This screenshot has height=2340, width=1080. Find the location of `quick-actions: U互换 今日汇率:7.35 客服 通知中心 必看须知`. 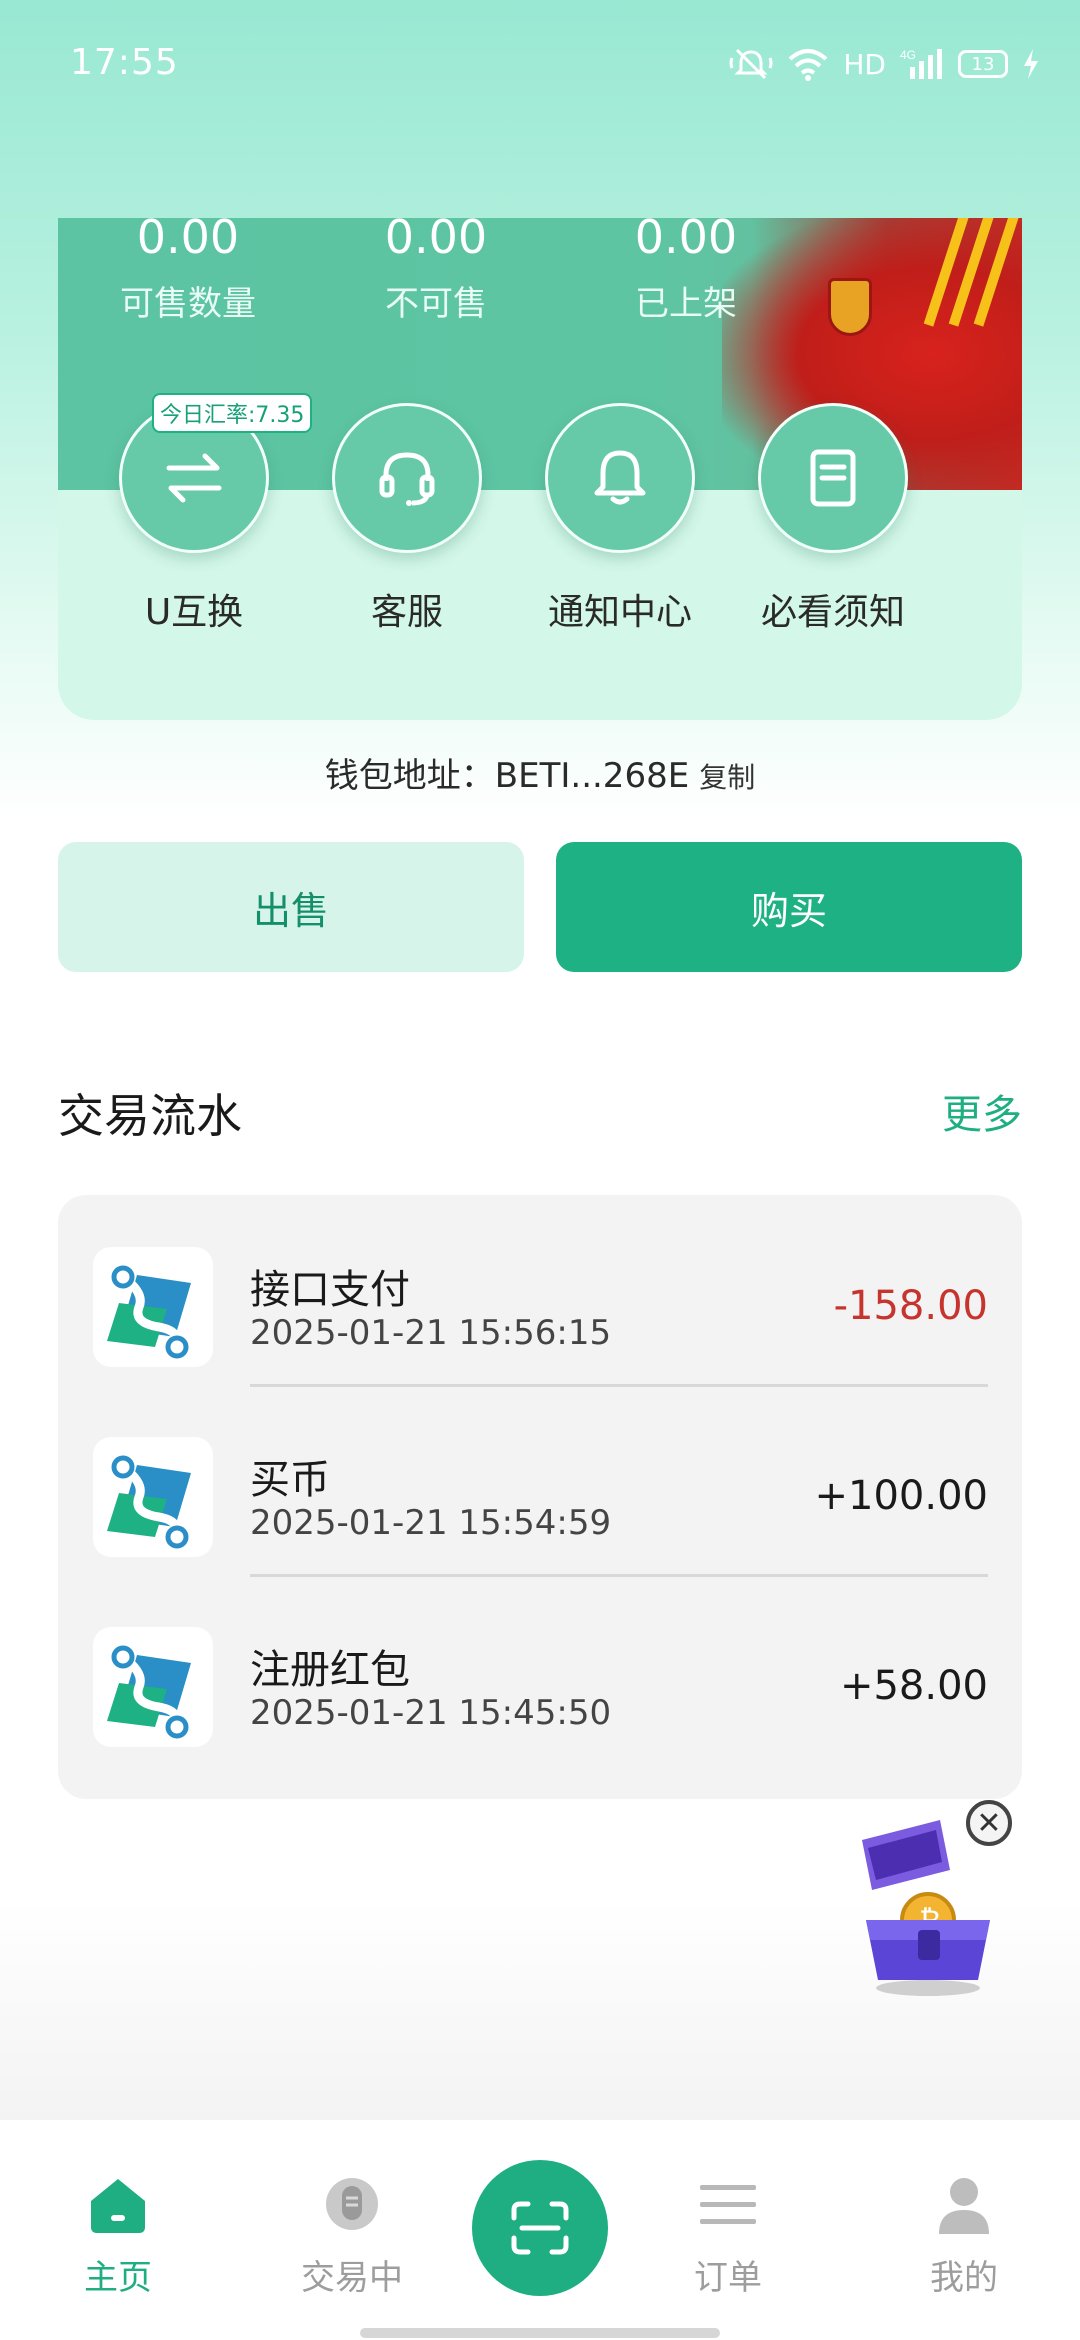

quick-actions: U互换 今日汇率:7.35 客服 通知中心 必看须知 is located at coordinates (540, 528).